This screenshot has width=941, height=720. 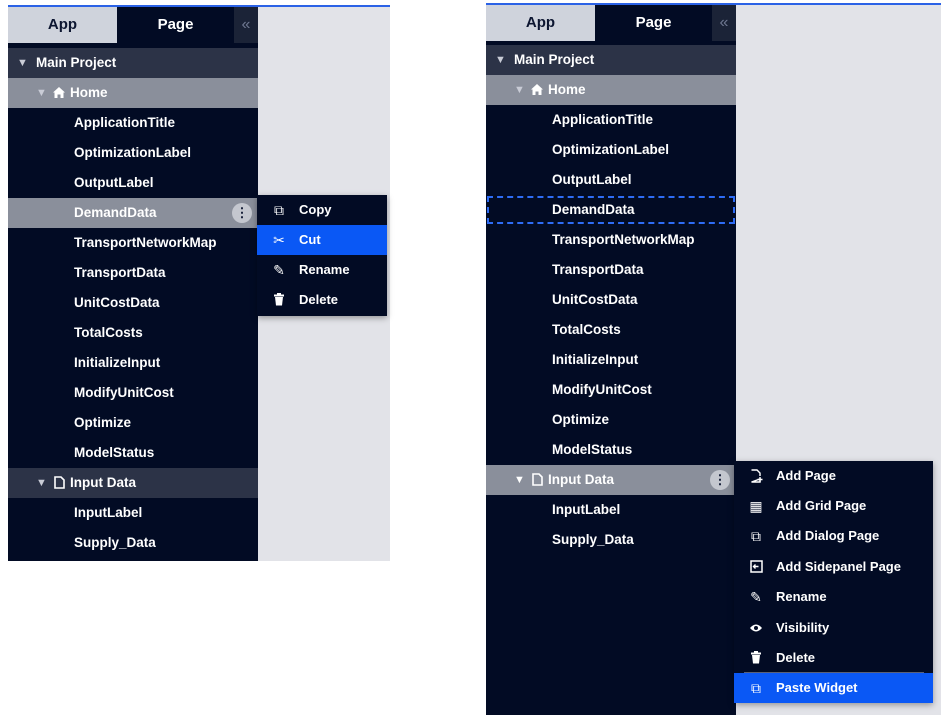 I want to click on add-page-icon, so click(x=756, y=477).